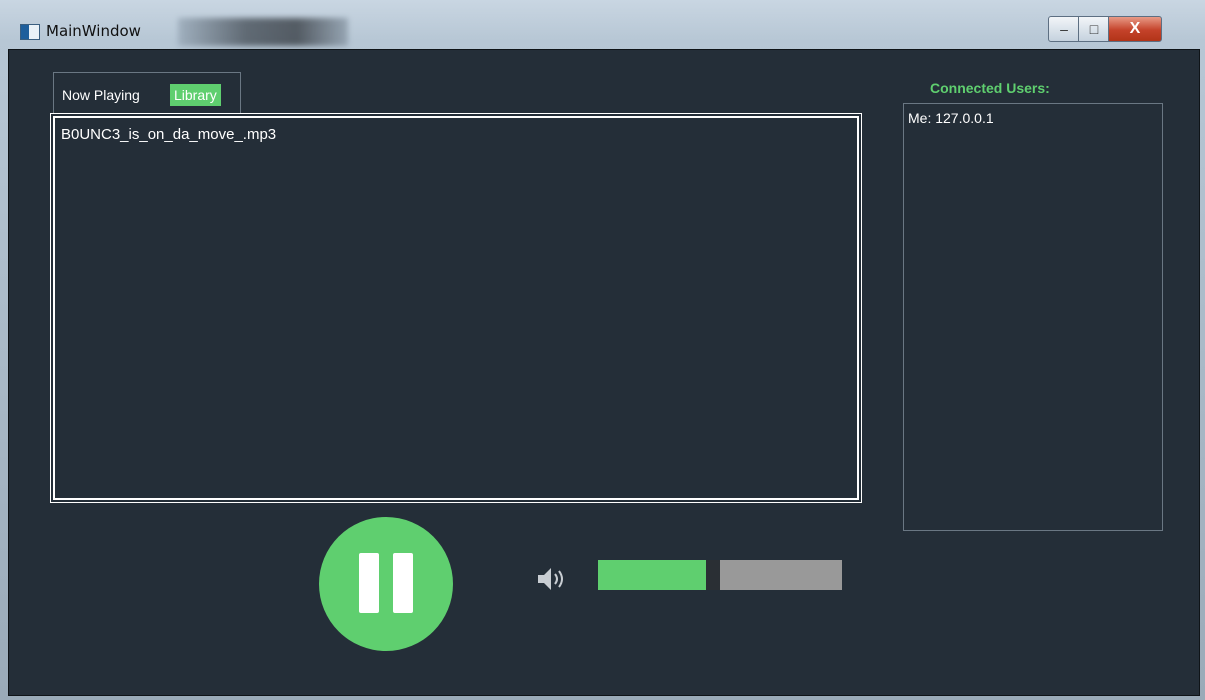  I want to click on connected-users-label: Connected Users:, so click(990, 88).